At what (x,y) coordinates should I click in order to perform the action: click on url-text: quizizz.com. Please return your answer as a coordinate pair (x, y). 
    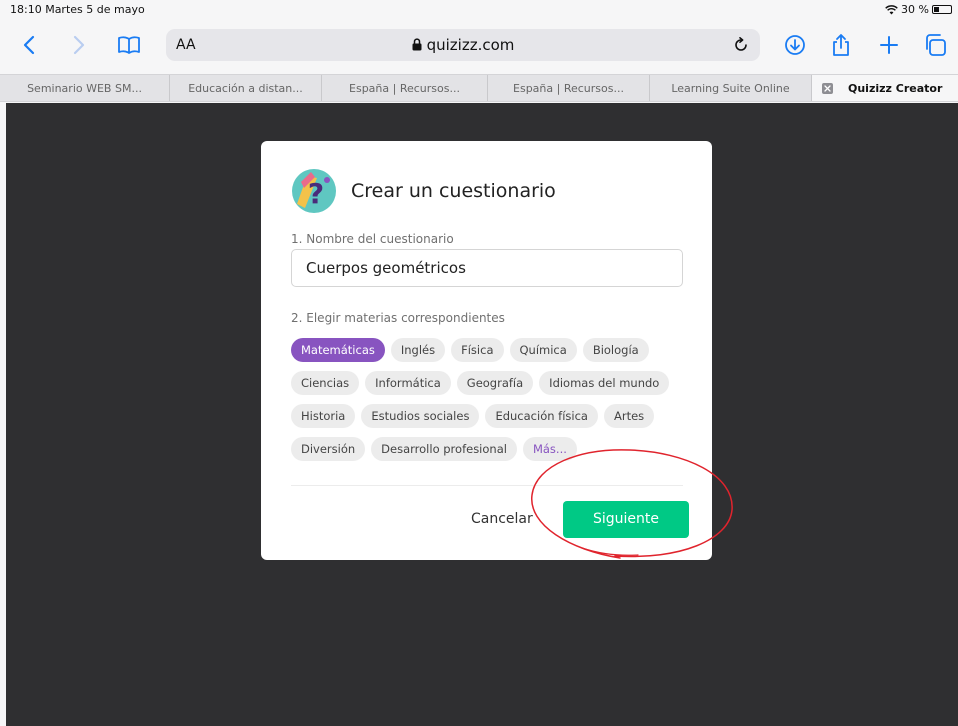
    Looking at the image, I should click on (470, 45).